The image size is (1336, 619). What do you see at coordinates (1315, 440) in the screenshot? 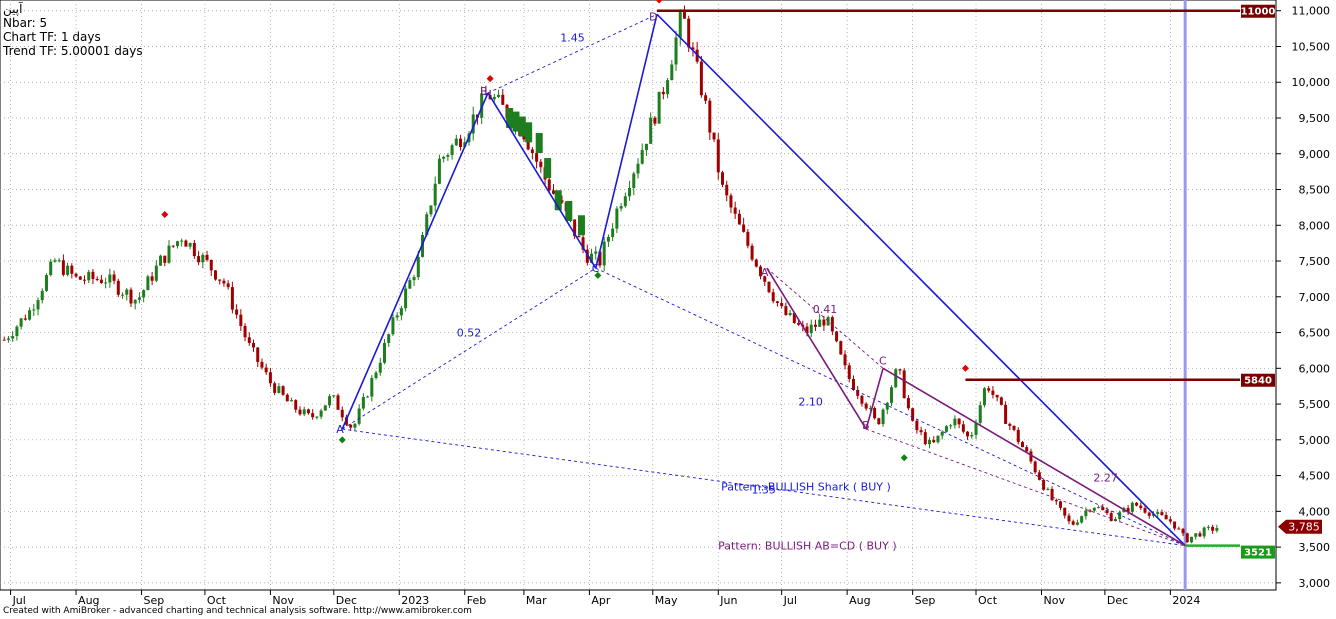
I see `y-tick-label: 5,000` at bounding box center [1315, 440].